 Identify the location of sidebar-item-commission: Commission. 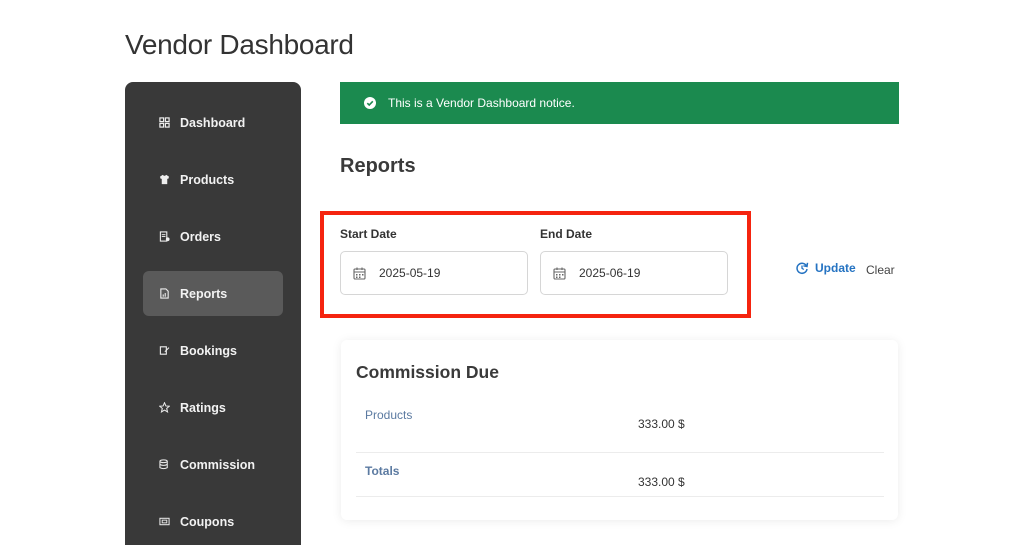
(213, 464).